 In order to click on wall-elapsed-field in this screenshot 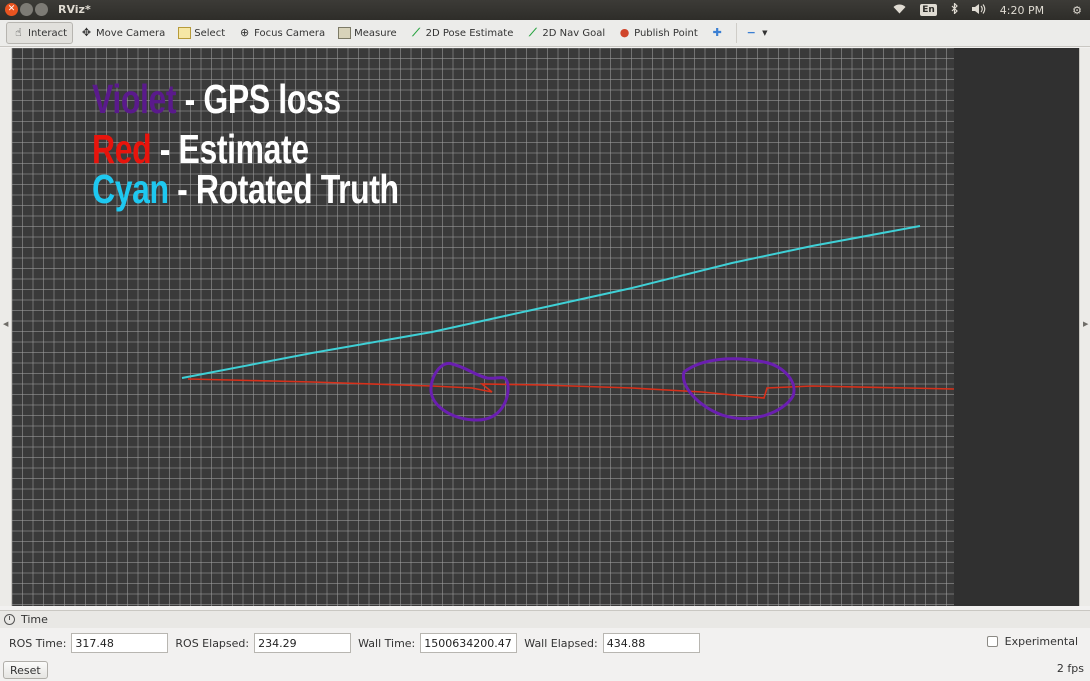, I will do `click(651, 643)`.